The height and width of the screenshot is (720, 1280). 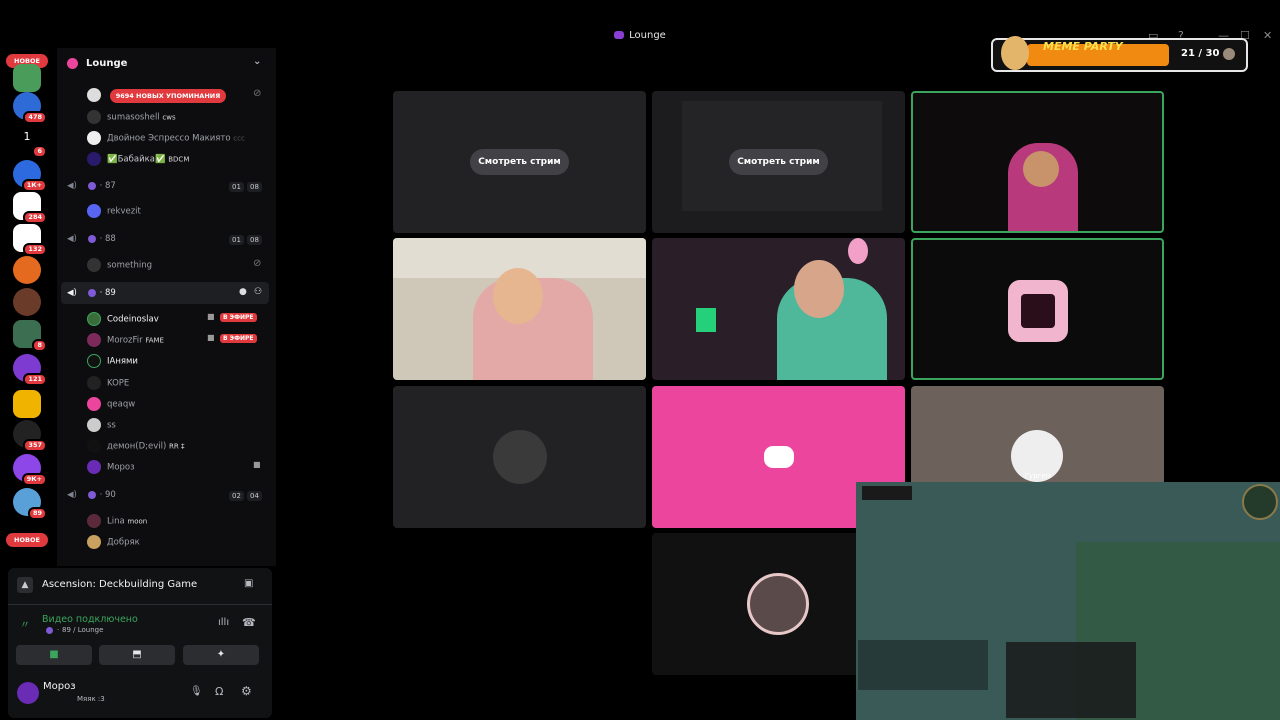 What do you see at coordinates (131, 117) in the screenshot?
I see `voice-member: sumasoshell cws` at bounding box center [131, 117].